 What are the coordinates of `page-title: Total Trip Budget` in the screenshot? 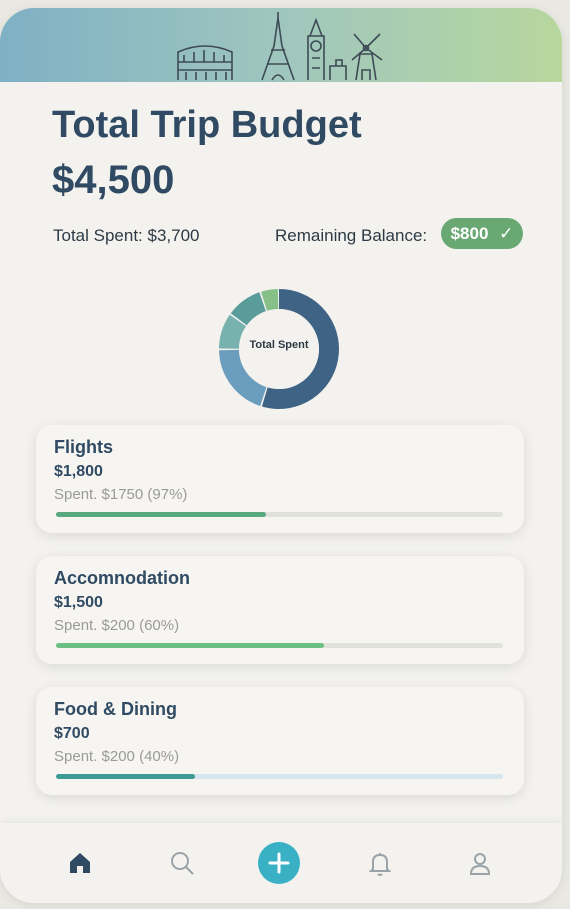 It's located at (207, 125).